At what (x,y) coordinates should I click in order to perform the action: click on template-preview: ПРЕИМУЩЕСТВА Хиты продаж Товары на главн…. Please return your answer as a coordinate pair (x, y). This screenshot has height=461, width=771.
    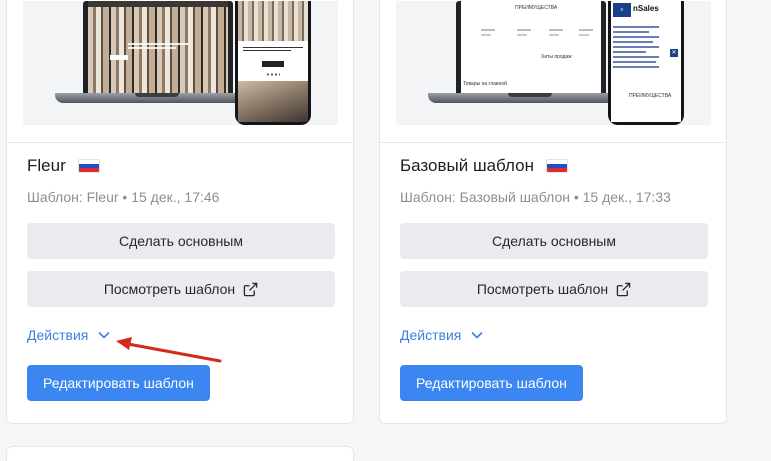
    Looking at the image, I should click on (553, 71).